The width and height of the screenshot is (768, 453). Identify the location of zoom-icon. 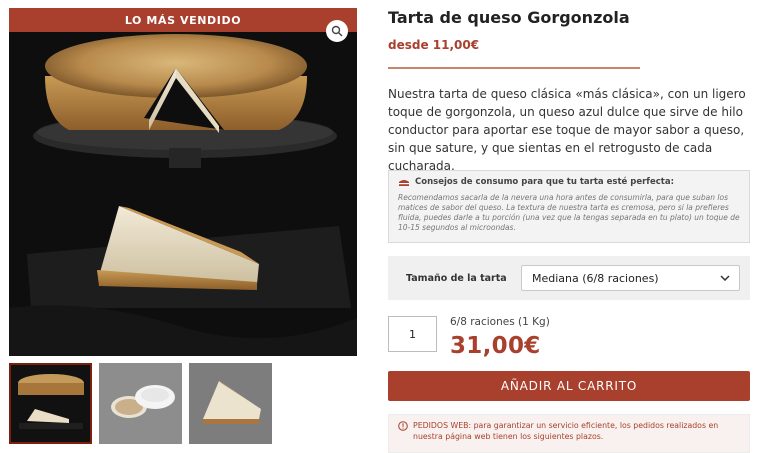
(337, 31).